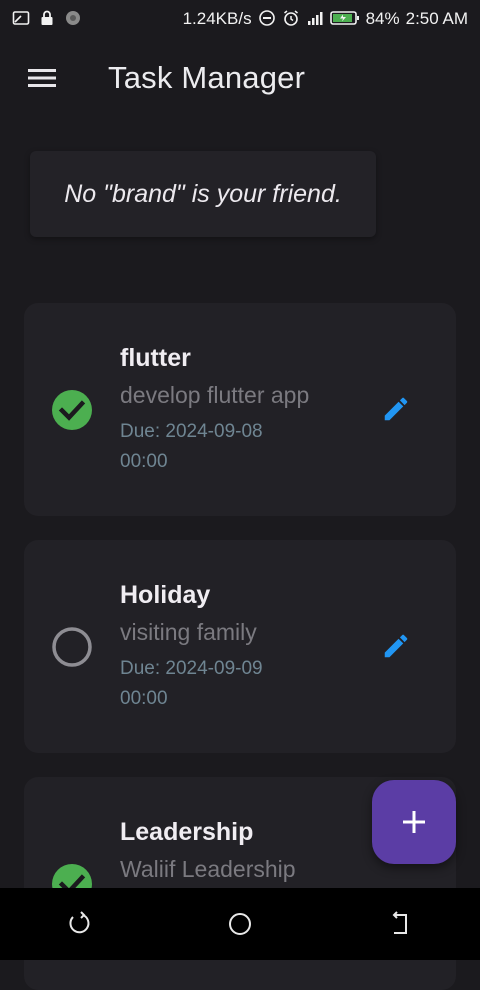 This screenshot has width=480, height=990. Describe the element at coordinates (21, 18) in the screenshot. I see `screen-cast-icon` at that location.